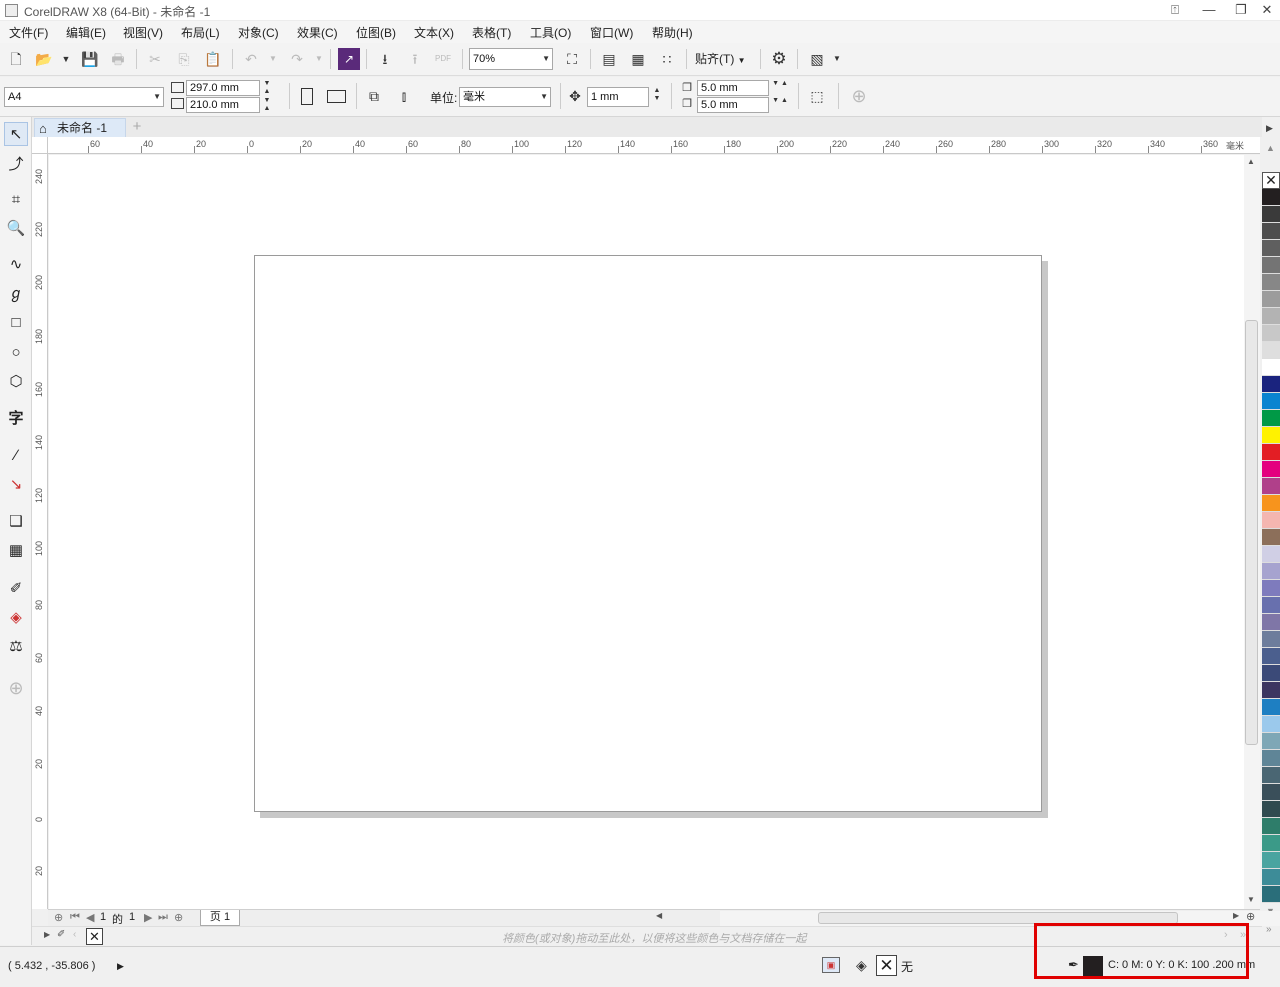 This screenshot has height=987, width=1280. What do you see at coordinates (1250, 916) in the screenshot?
I see `navigator-icon: ⊕` at bounding box center [1250, 916].